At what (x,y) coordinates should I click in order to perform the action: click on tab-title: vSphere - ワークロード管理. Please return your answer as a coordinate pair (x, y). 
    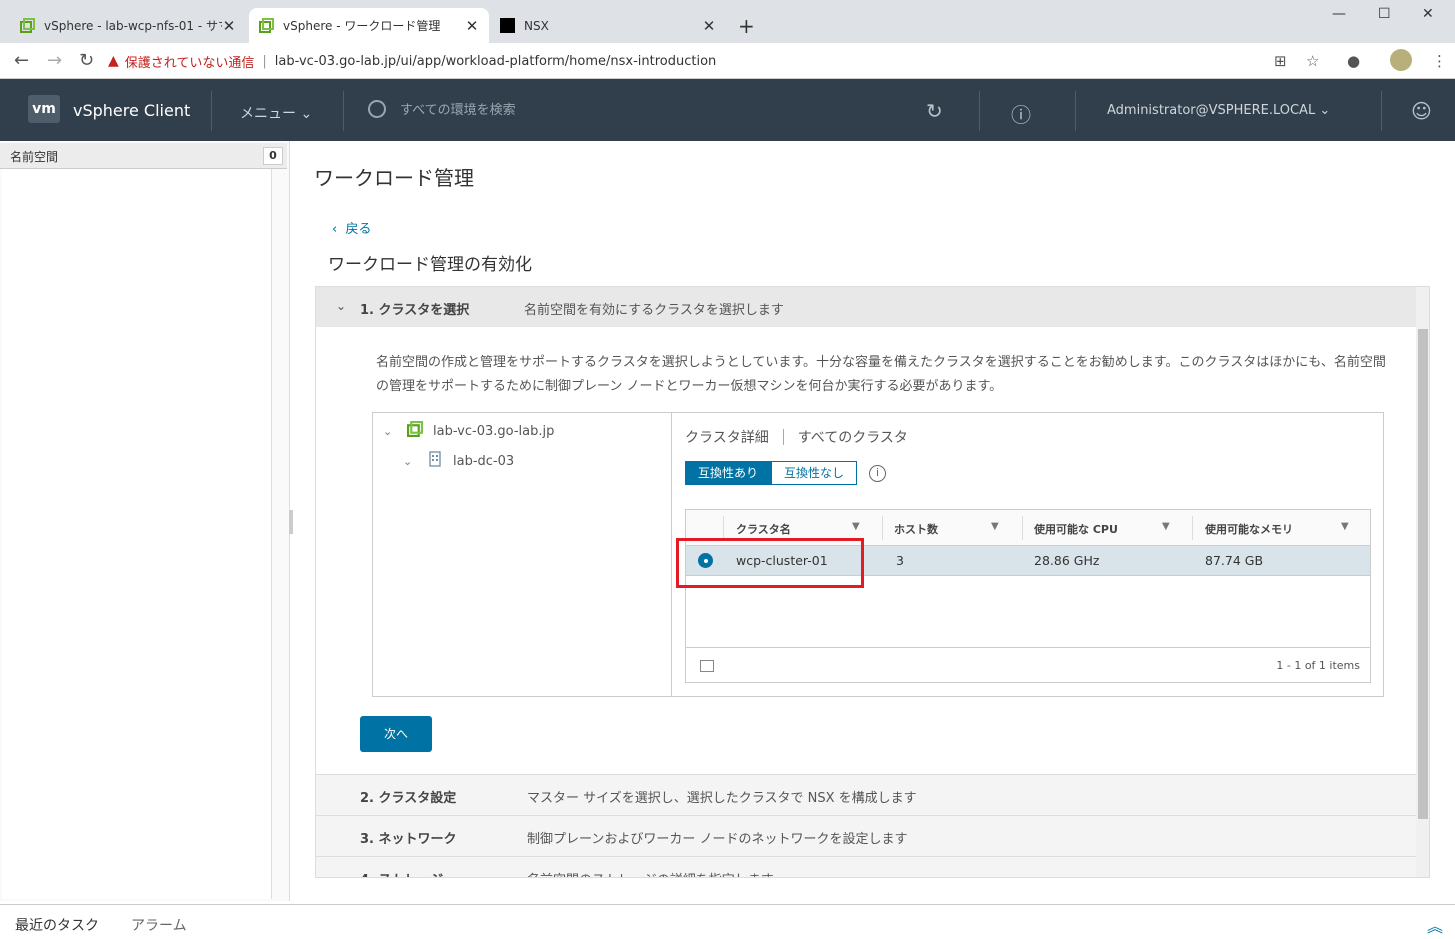
    Looking at the image, I should click on (362, 26).